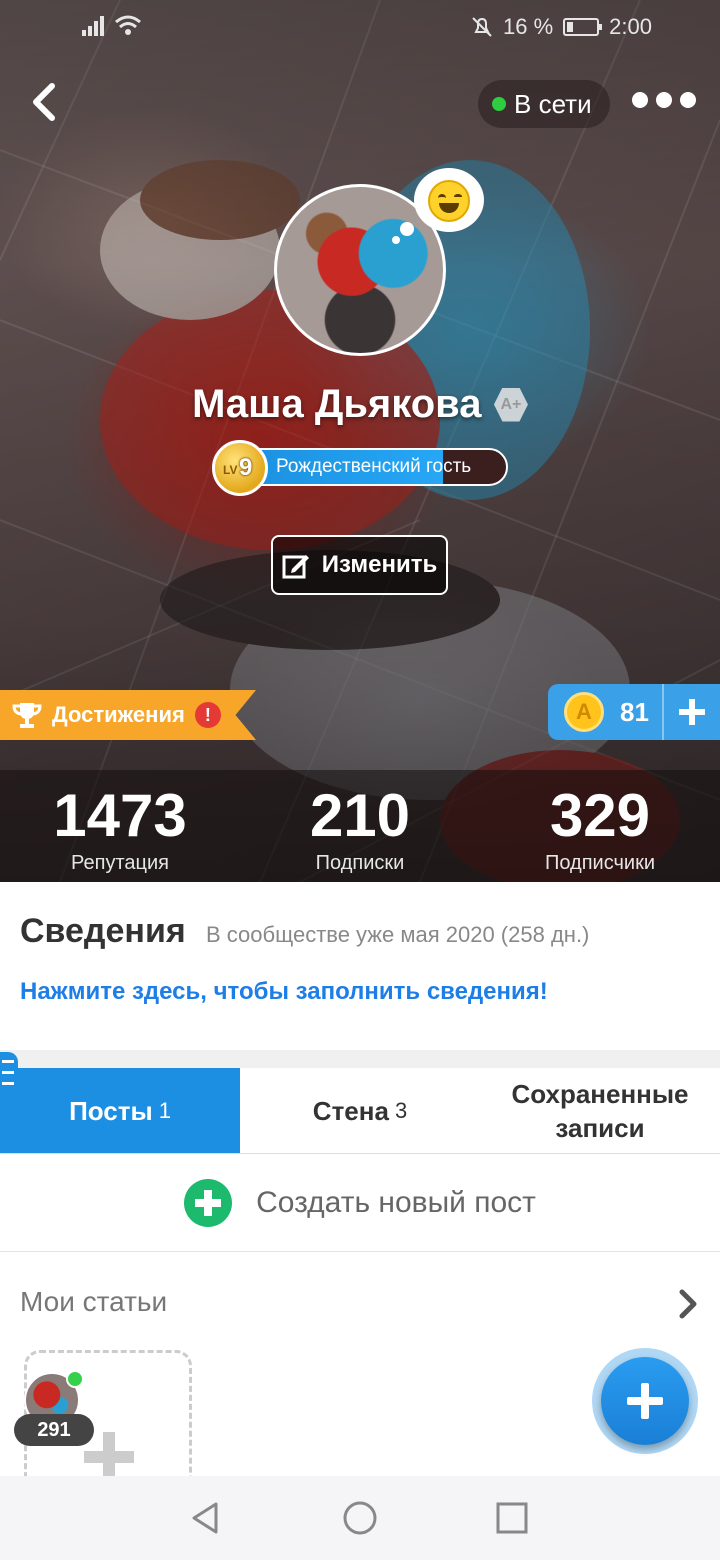 Image resolution: width=720 pixels, height=1560 pixels. I want to click on stat-label: Подписчики, so click(600, 863).